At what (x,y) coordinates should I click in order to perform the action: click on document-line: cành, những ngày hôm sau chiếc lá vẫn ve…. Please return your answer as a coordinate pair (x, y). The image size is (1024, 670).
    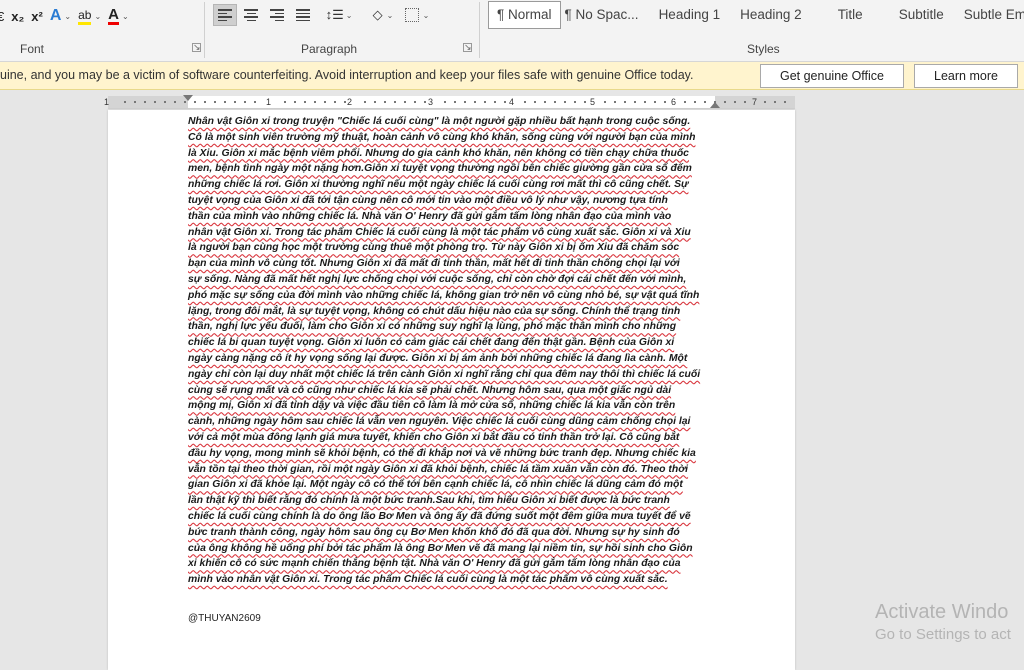
    Looking at the image, I should click on (439, 422).